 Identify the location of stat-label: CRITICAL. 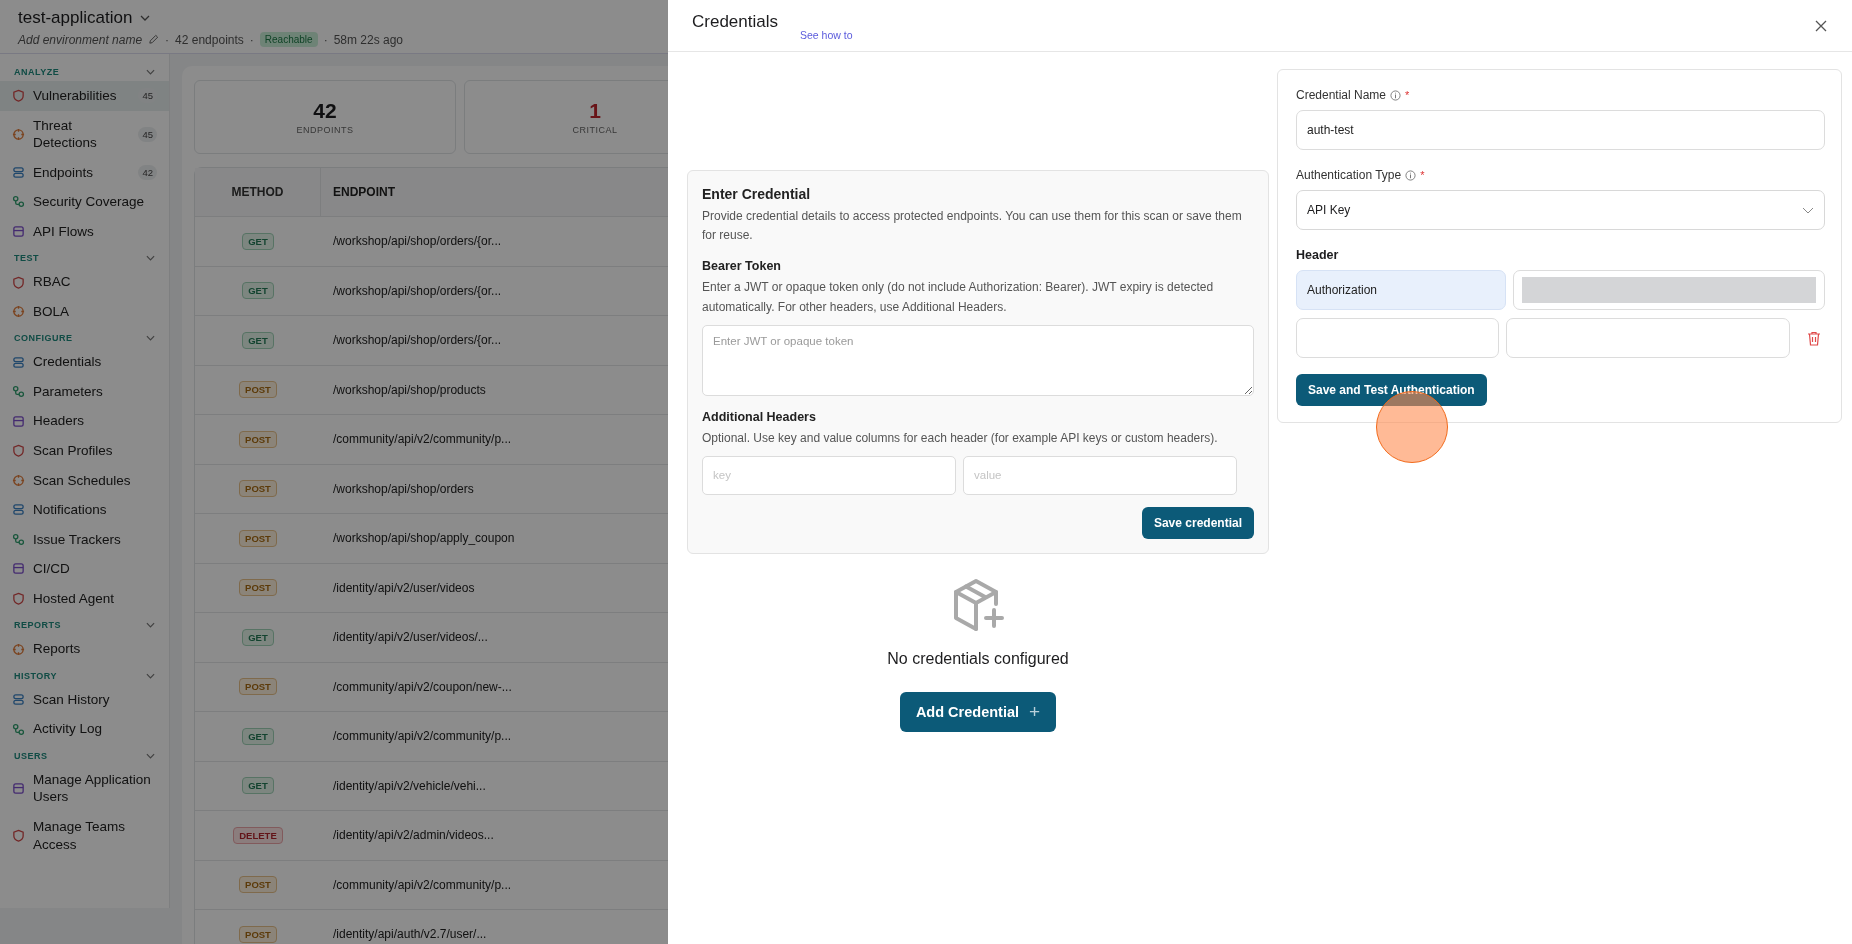
(595, 130).